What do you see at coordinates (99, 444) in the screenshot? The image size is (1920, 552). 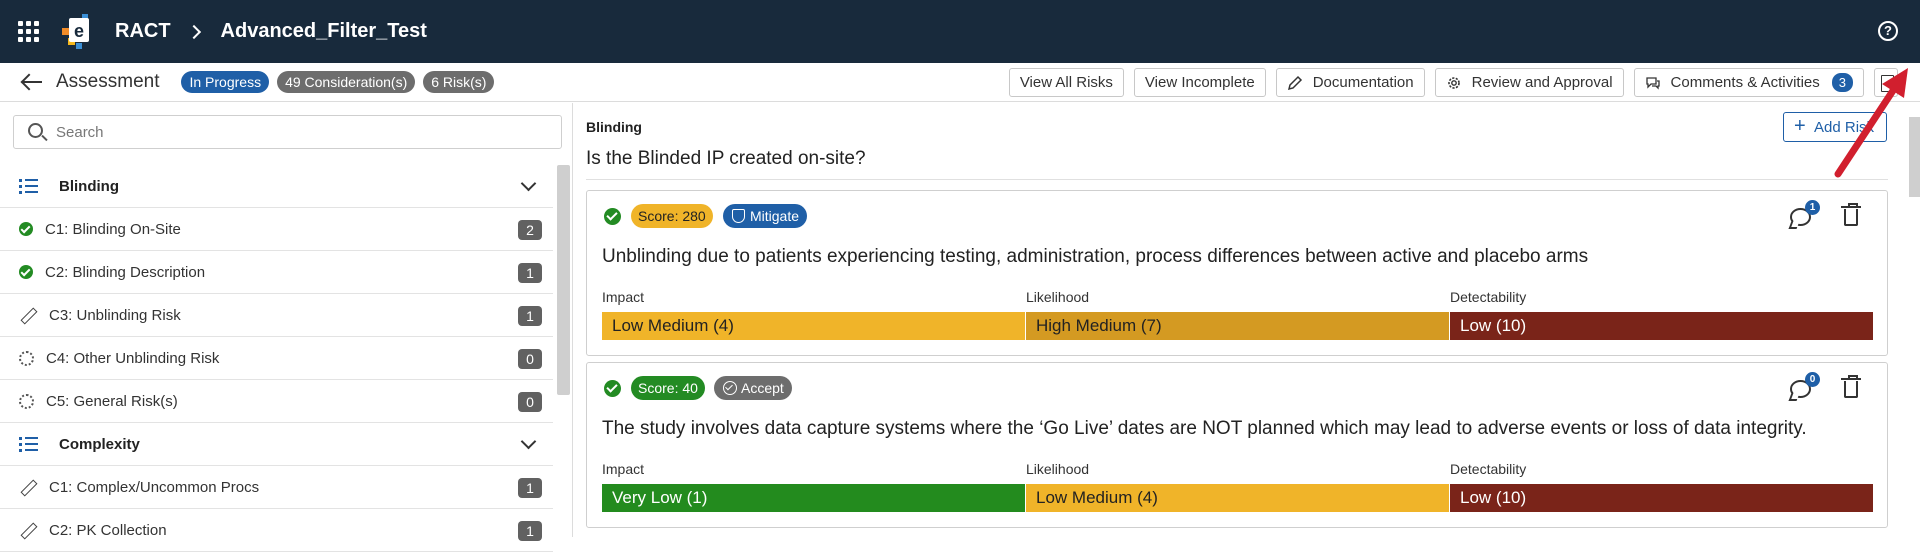 I see `section-label: Complexity` at bounding box center [99, 444].